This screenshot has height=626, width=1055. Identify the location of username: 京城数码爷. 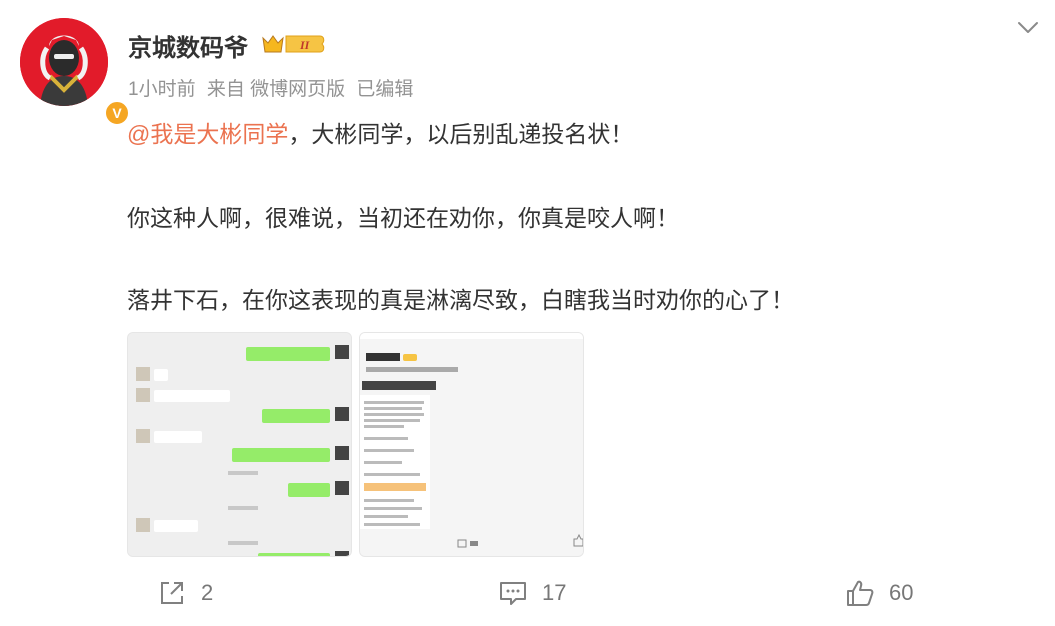
(188, 45).